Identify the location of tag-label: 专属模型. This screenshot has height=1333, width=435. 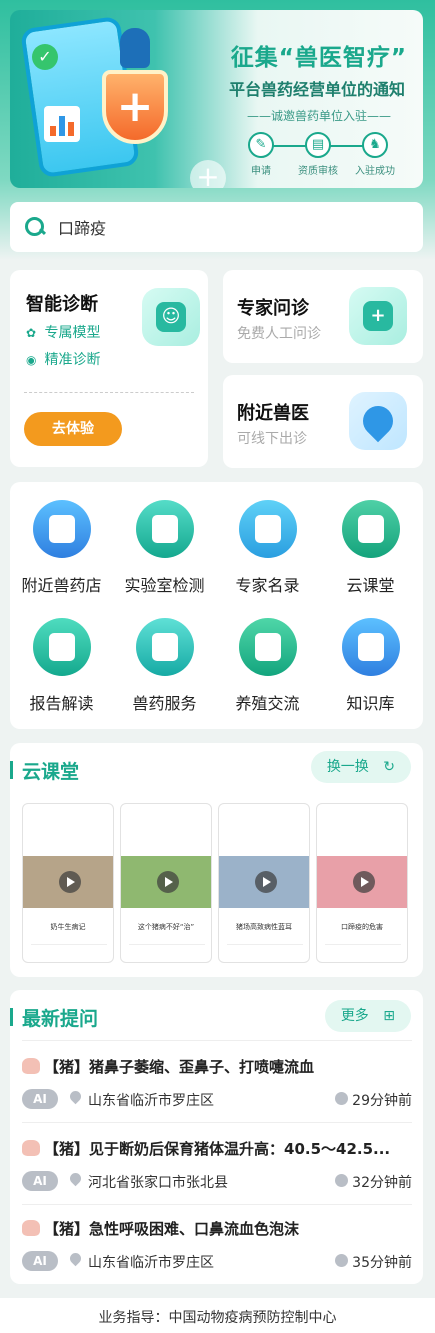
(72, 333).